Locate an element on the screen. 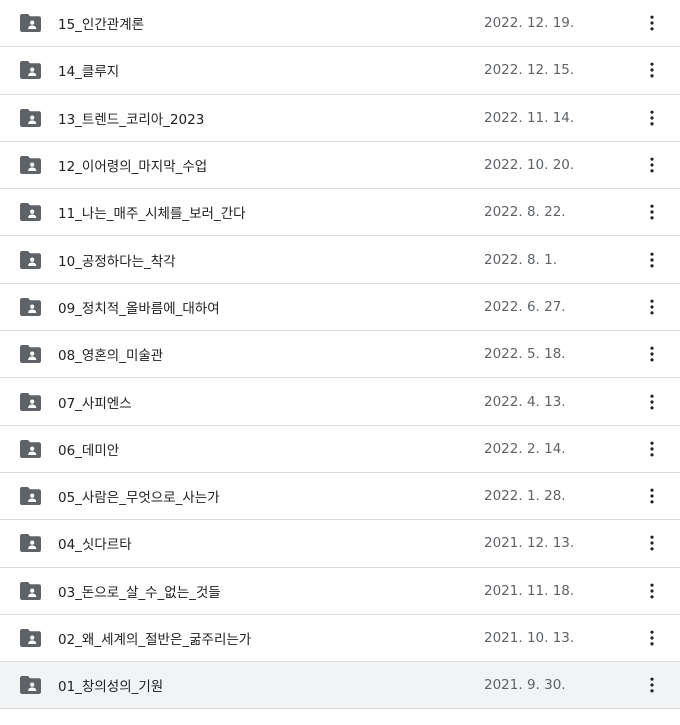 The width and height of the screenshot is (680, 725). file-name: 05_사람은_무엇으로_사는가 is located at coordinates (139, 498).